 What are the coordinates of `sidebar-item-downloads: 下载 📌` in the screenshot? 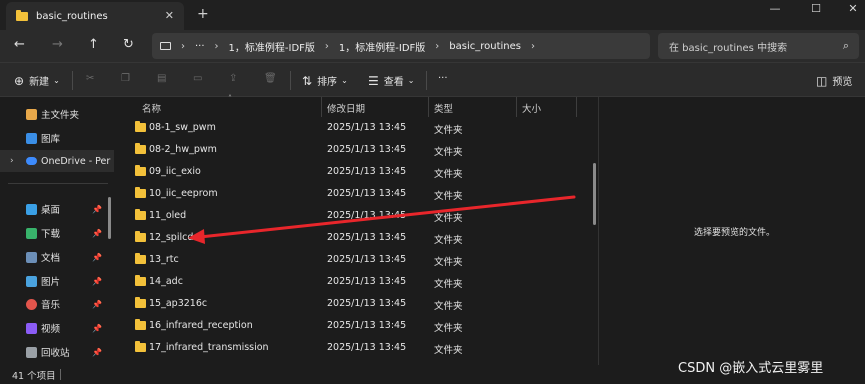 It's located at (57, 233).